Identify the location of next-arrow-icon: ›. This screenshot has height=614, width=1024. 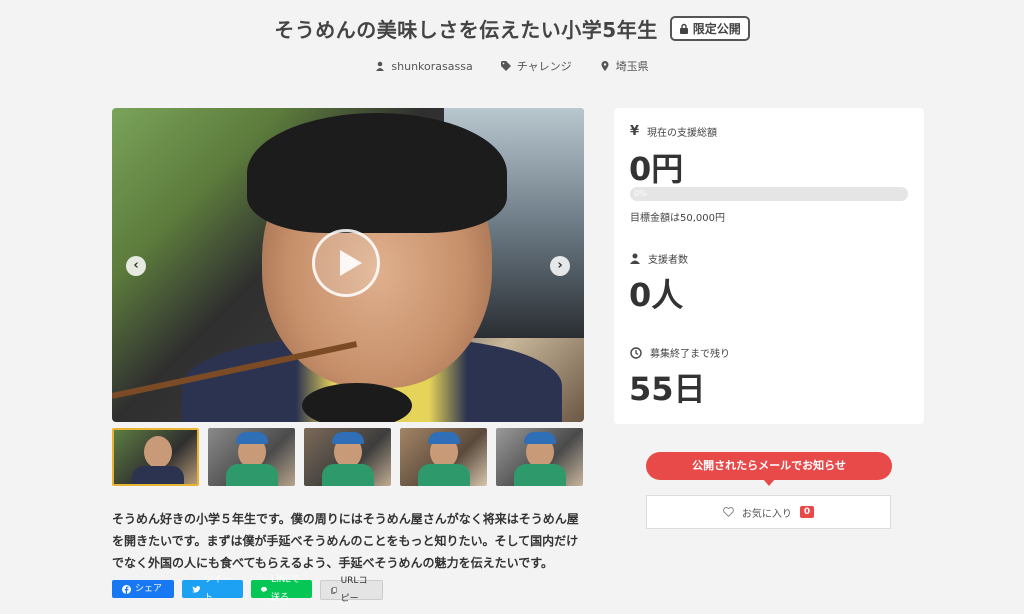
(560, 266).